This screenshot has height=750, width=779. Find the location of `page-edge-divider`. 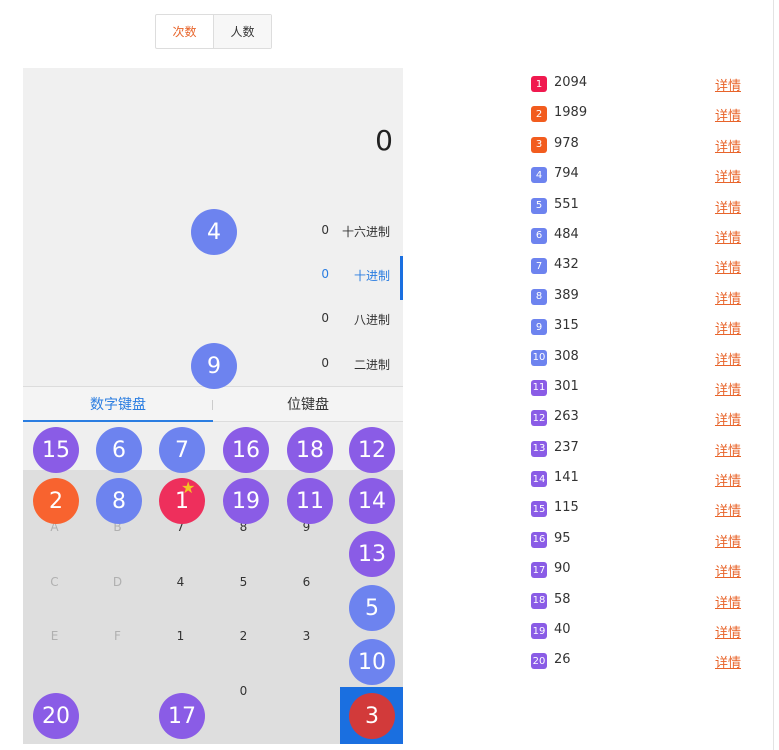

page-edge-divider is located at coordinates (773, 375).